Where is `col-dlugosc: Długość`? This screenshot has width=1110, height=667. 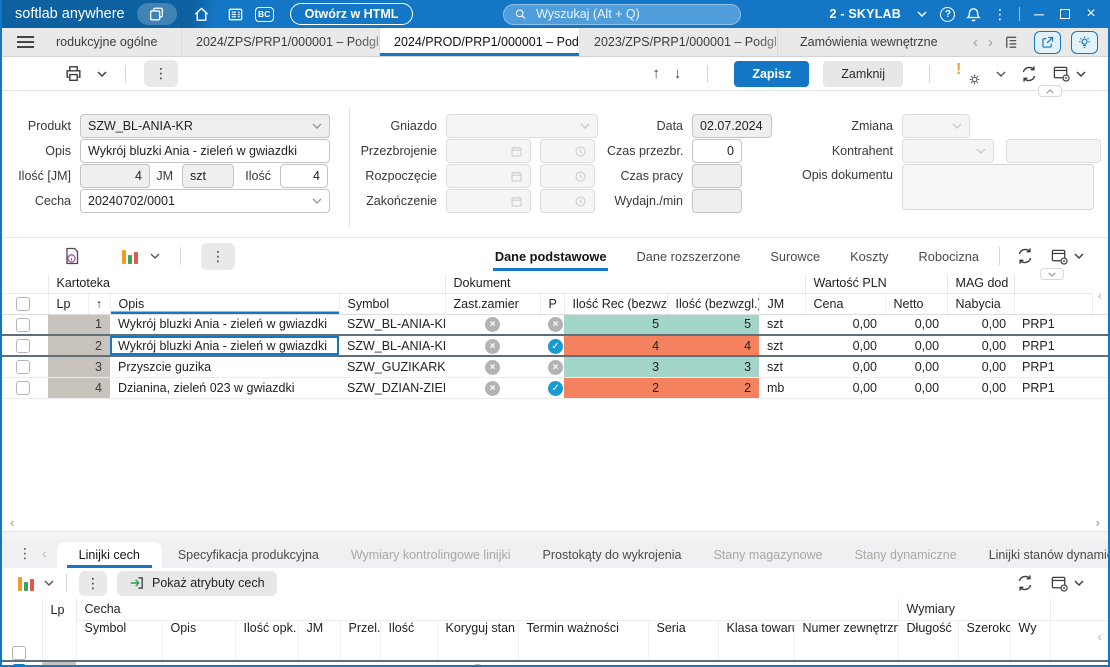
col-dlugosc: Długość is located at coordinates (928, 640).